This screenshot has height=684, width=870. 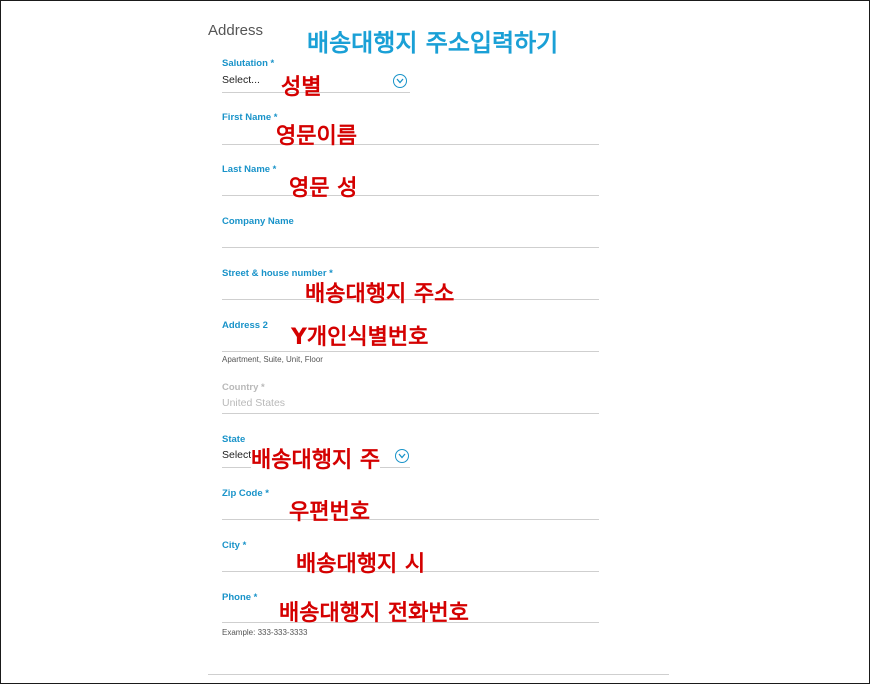 What do you see at coordinates (236, 455) in the screenshot?
I see `state-select: Select` at bounding box center [236, 455].